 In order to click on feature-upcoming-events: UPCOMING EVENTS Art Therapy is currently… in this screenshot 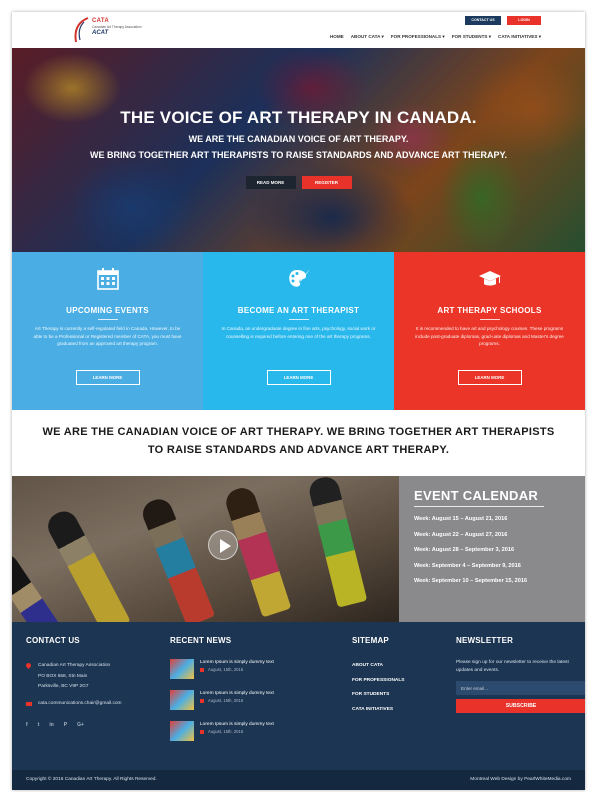, I will do `click(107, 331)`.